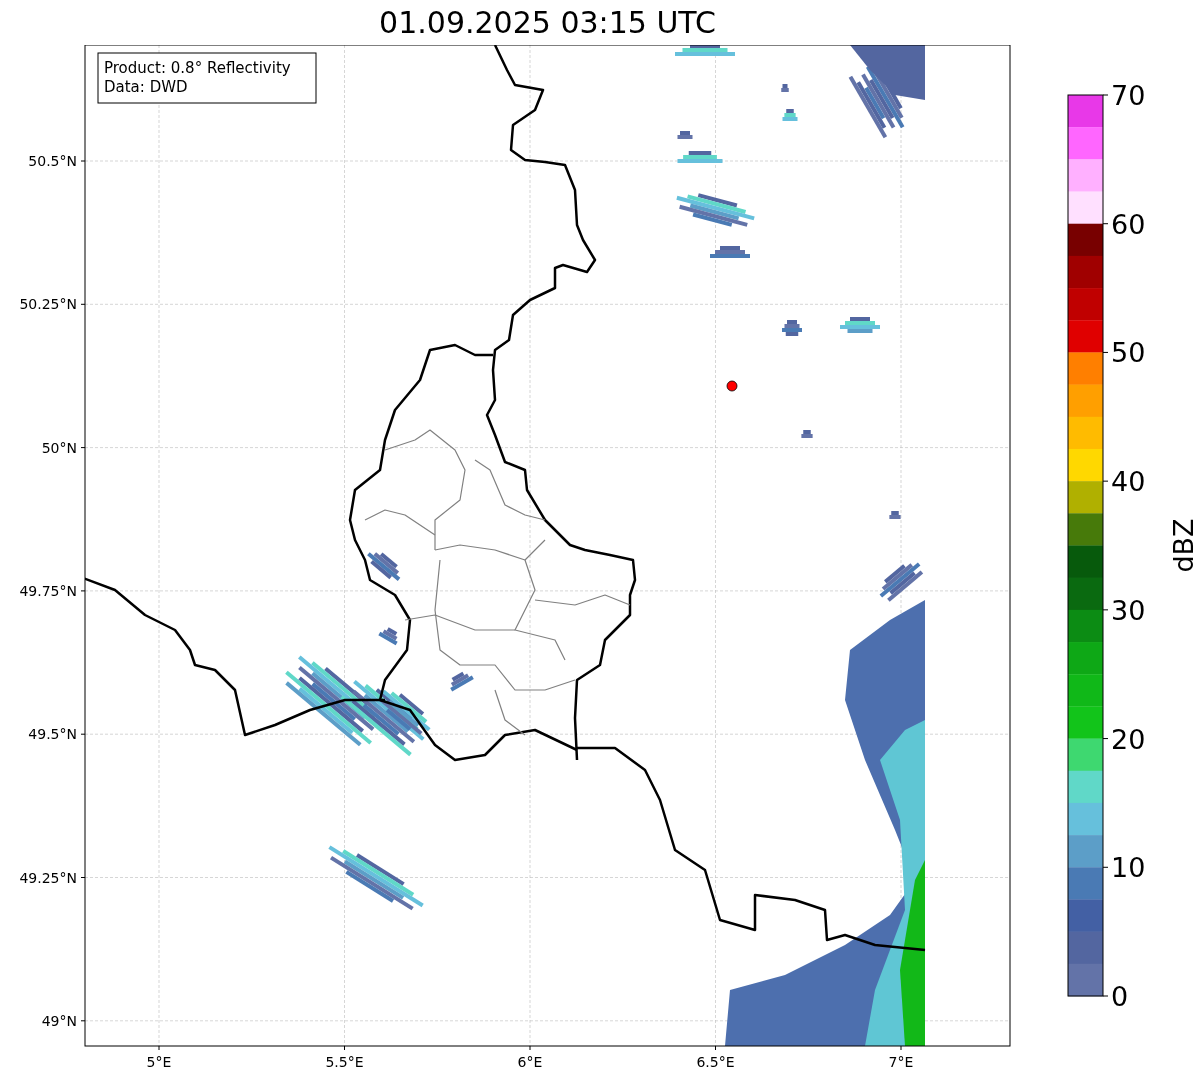 The width and height of the screenshot is (1202, 1081). I want to click on latitude-label: 49°N, so click(59, 1020).